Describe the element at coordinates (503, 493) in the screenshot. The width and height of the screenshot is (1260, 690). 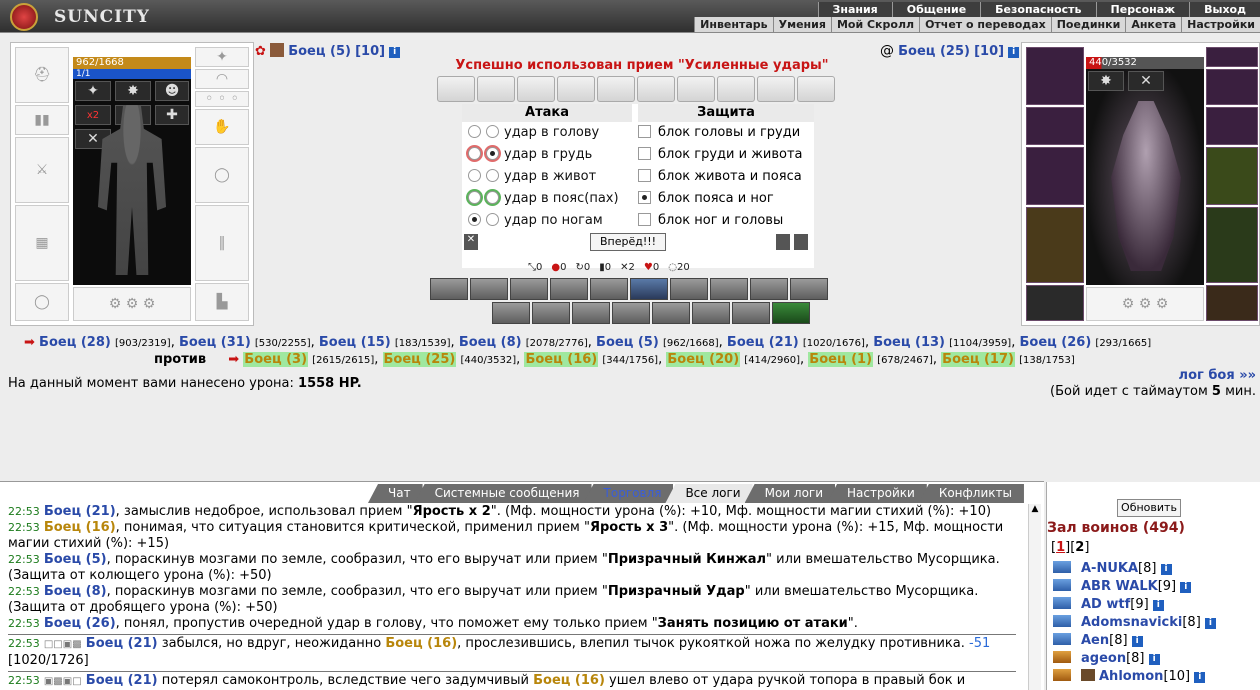
I see `tab-system: Системные сообщения` at that location.